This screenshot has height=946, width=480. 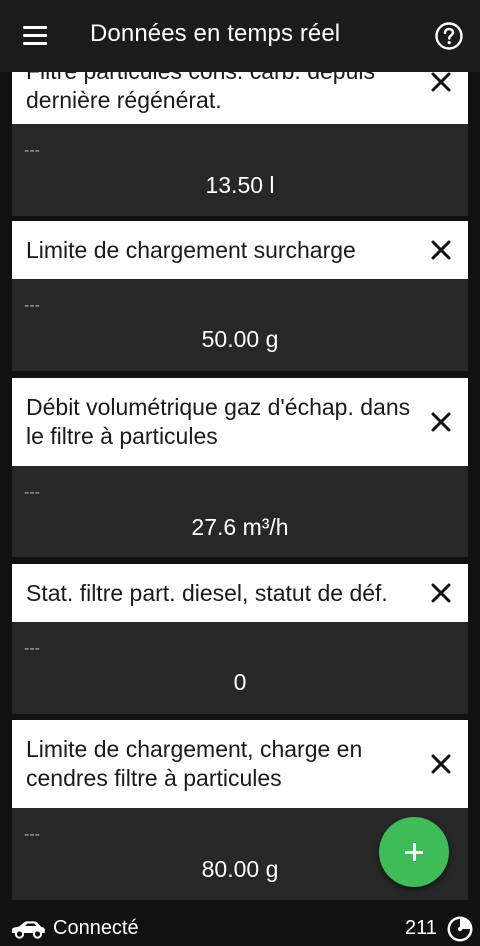 I want to click on parameter-card-header: Limite de chargement surcharge, so click(x=240, y=250).